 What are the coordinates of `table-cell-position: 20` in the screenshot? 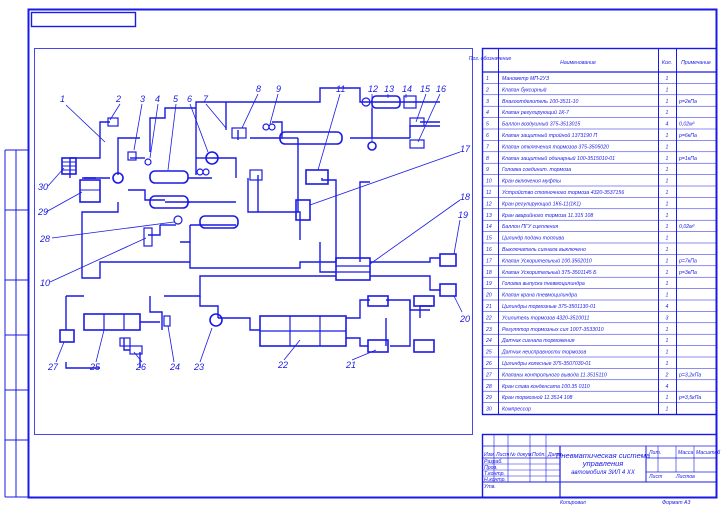 It's located at (488, 296).